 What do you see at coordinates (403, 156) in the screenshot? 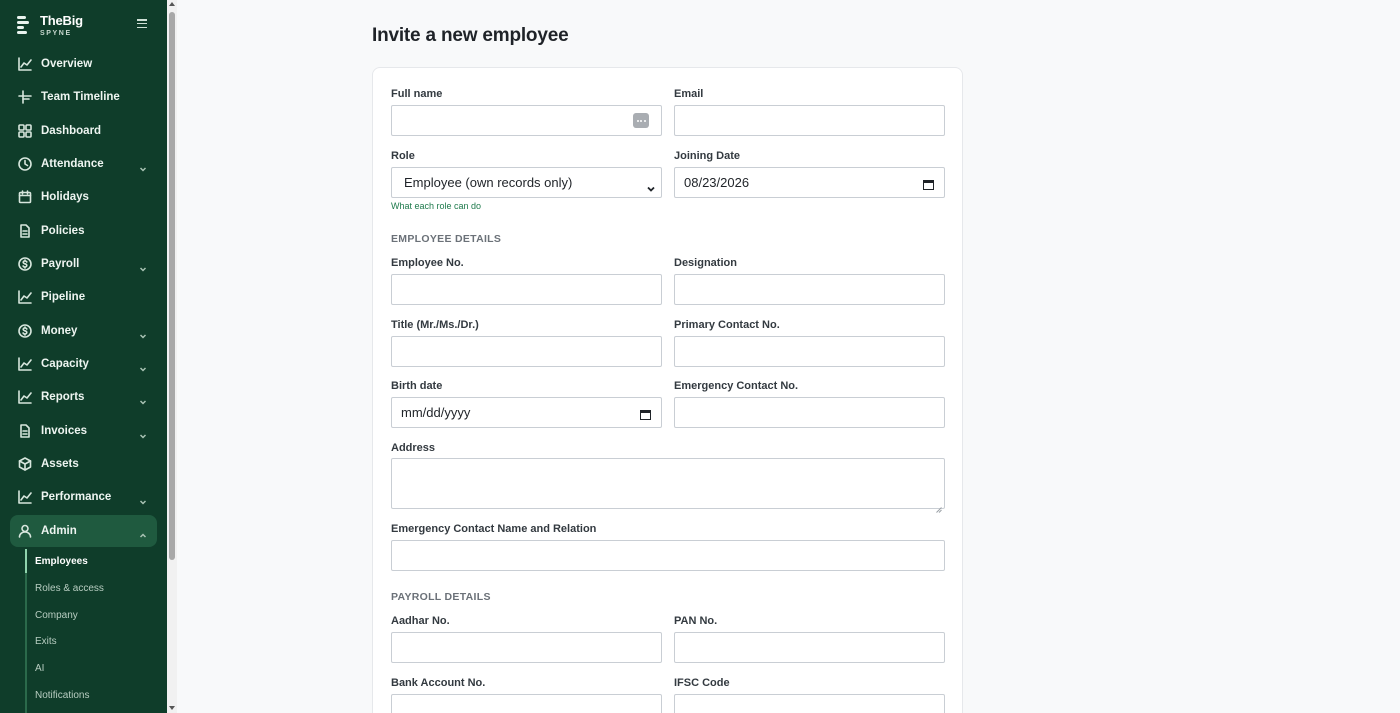
I see `role-label: Role` at bounding box center [403, 156].